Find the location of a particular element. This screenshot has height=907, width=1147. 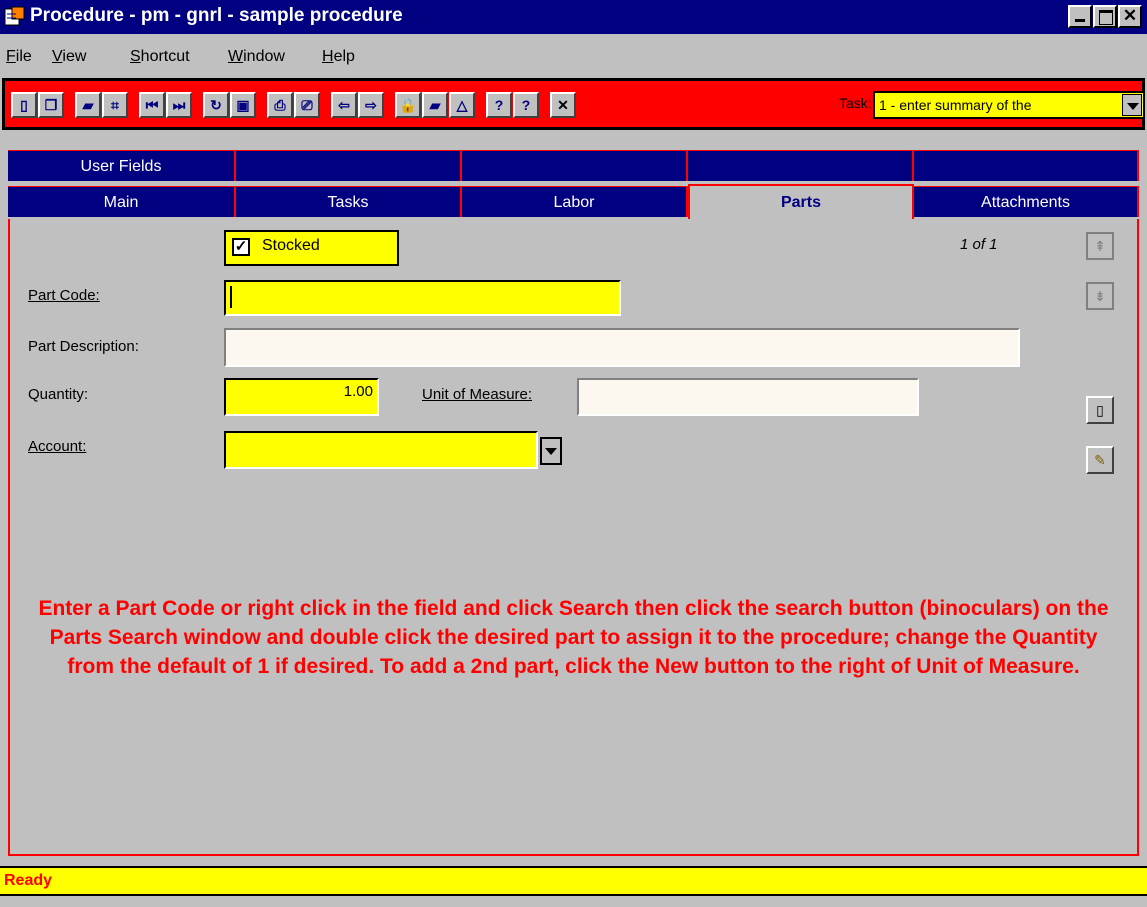

lock-icon: 🔒 is located at coordinates (408, 105).